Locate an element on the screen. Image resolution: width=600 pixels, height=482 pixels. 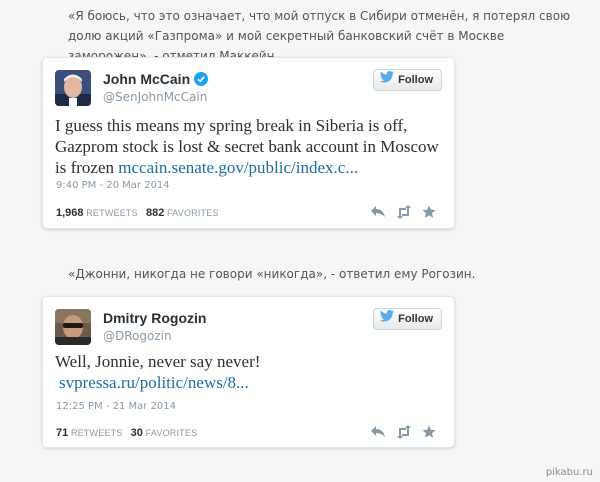
tweet-stats: 1,968 RETWEETS 882 FAVORITES is located at coordinates (137, 213).